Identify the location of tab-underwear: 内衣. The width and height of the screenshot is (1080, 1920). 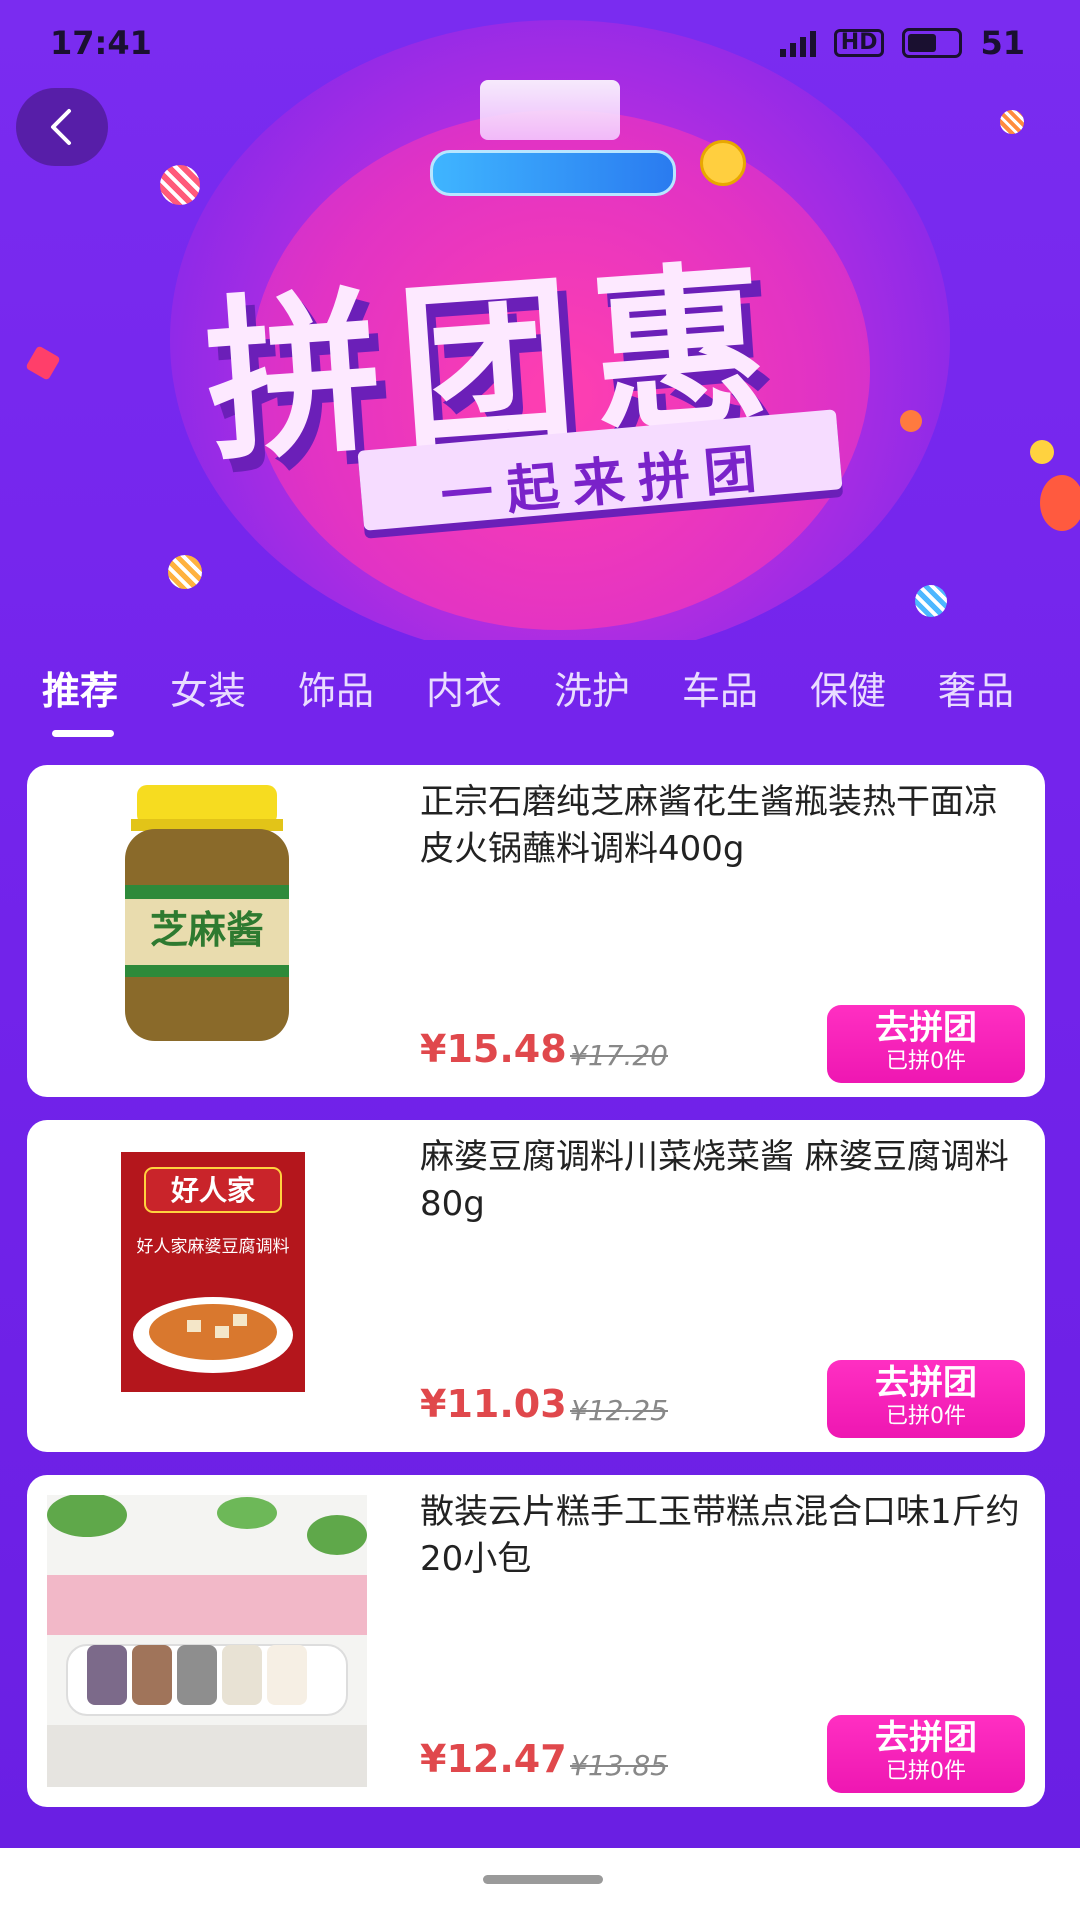
(464, 687).